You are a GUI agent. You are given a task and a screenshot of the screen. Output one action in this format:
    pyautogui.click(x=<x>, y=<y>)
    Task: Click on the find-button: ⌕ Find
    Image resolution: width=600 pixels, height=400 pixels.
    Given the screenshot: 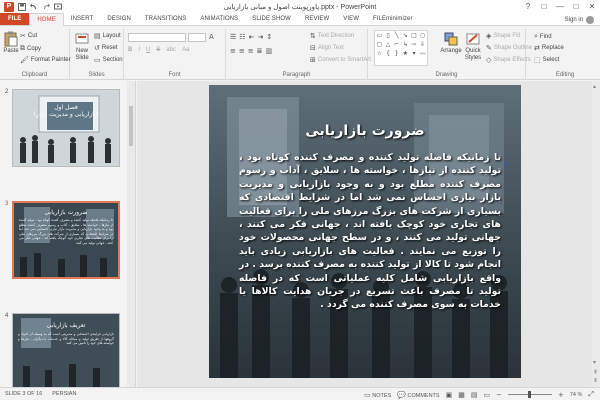 What is the action you would take?
    pyautogui.click(x=543, y=36)
    